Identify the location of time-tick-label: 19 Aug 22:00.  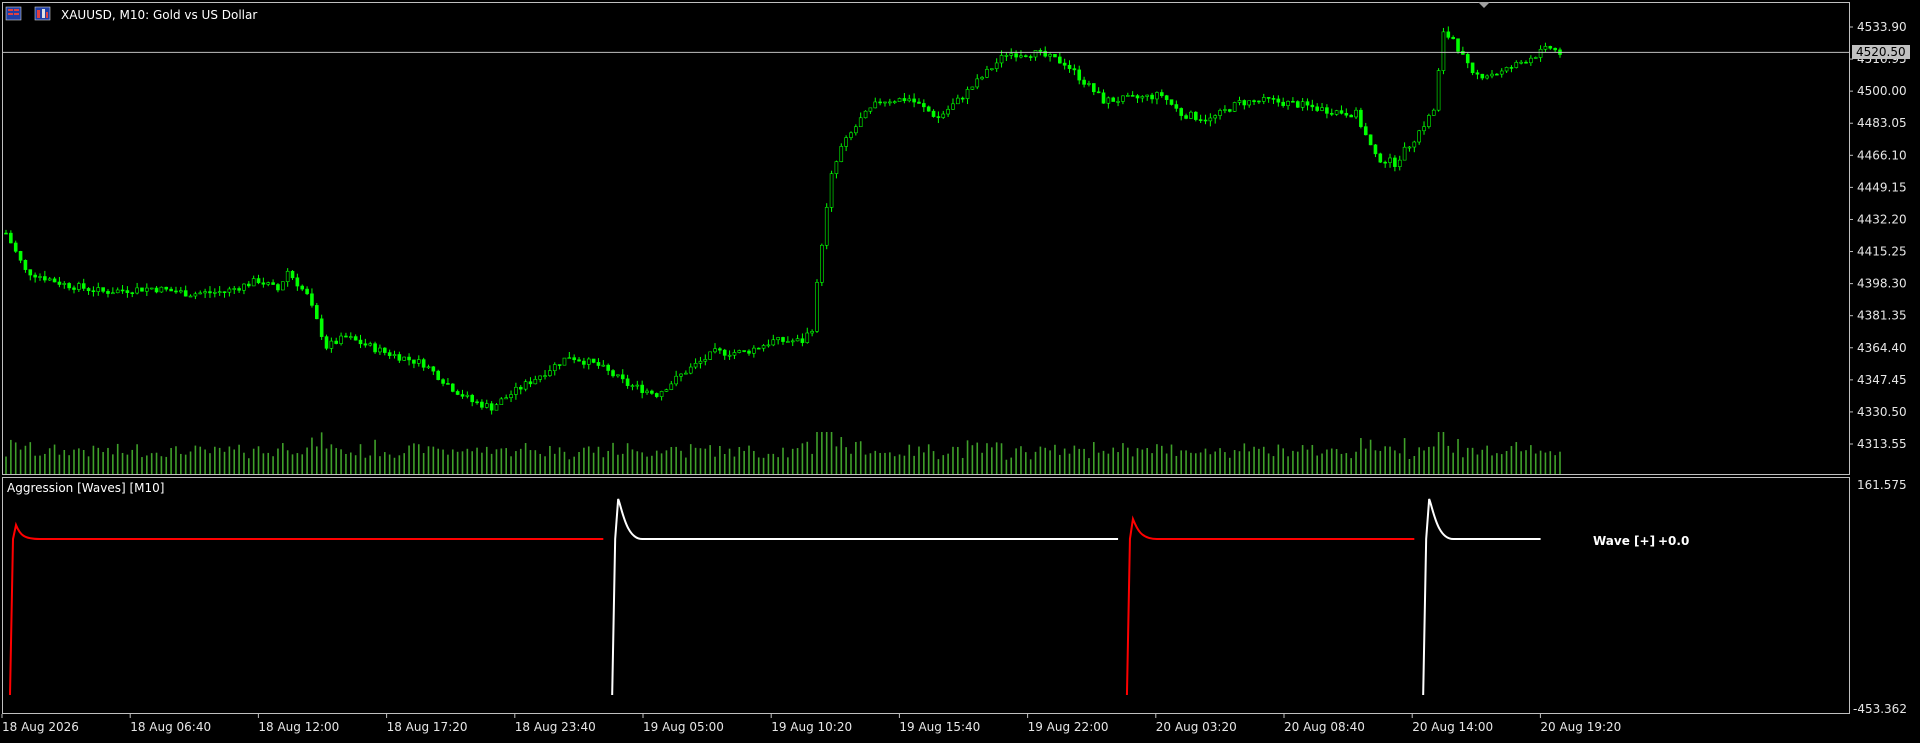
(1068, 727).